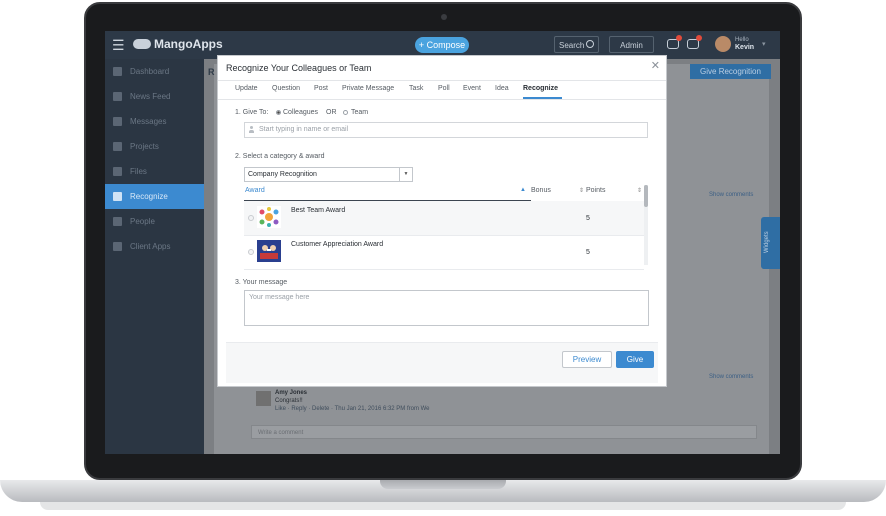 Image resolution: width=886 pixels, height=516 pixels. I want to click on tab-update: Update, so click(246, 88).